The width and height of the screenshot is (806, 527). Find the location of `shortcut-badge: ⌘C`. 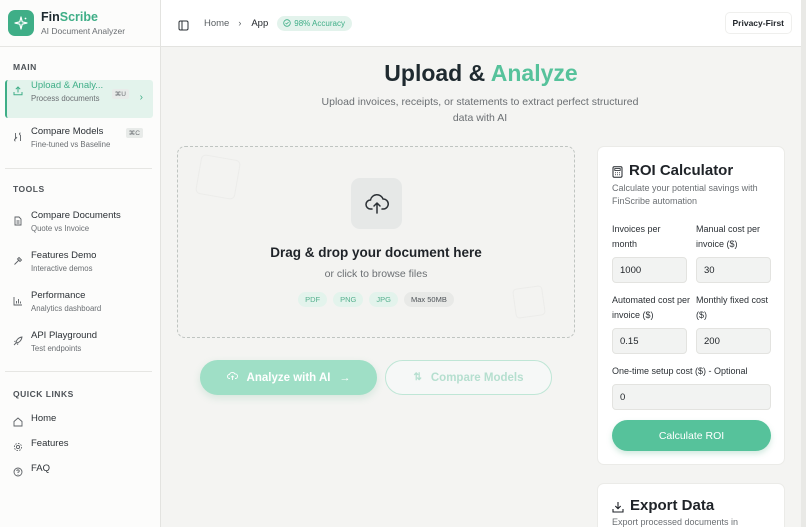

shortcut-badge: ⌘C is located at coordinates (134, 133).